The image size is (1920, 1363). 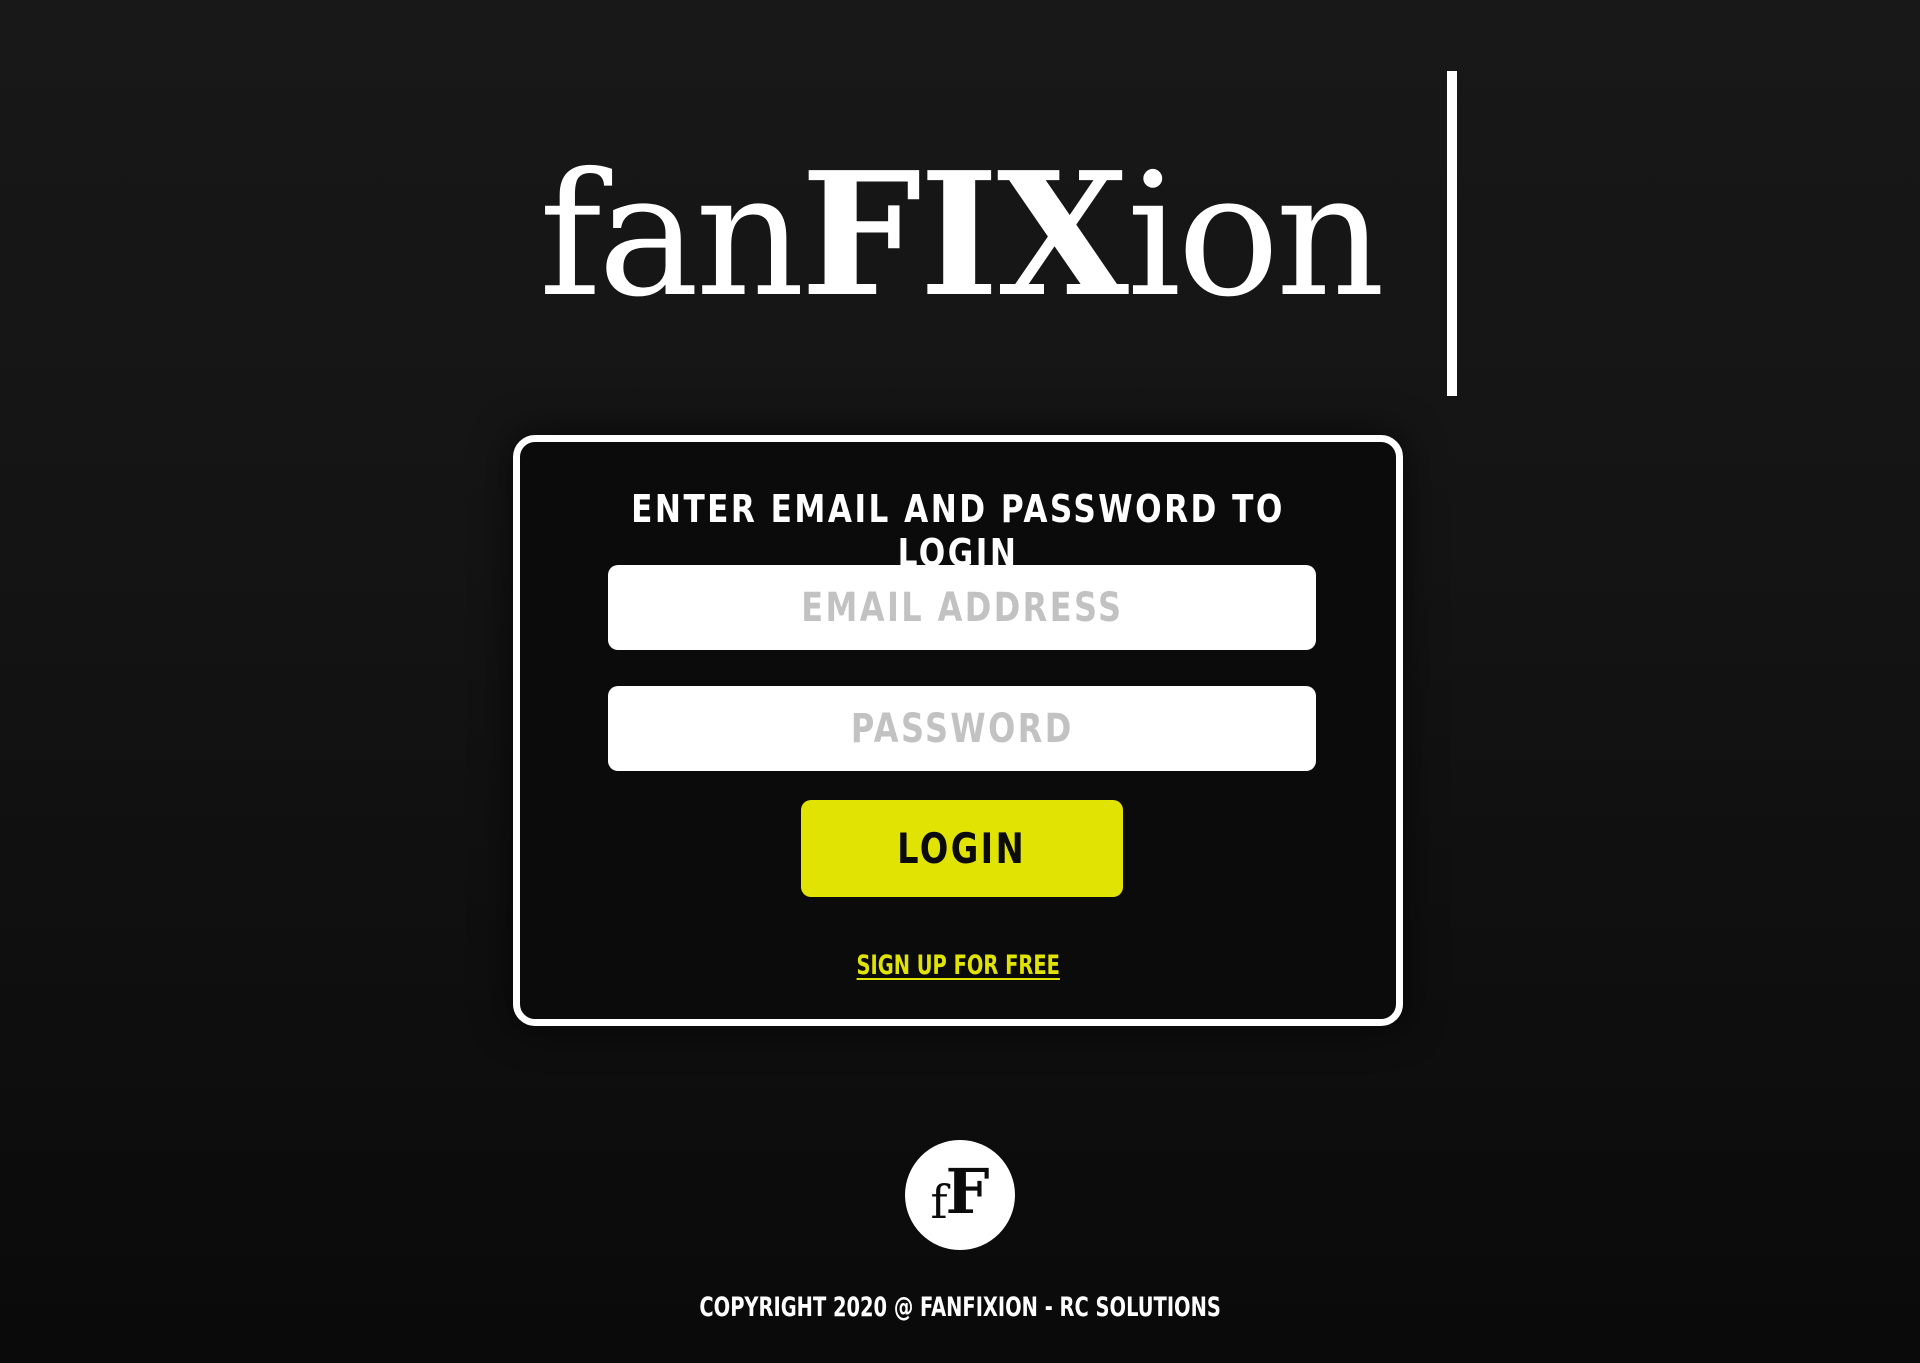 I want to click on login-button: LOGIN, so click(x=962, y=848).